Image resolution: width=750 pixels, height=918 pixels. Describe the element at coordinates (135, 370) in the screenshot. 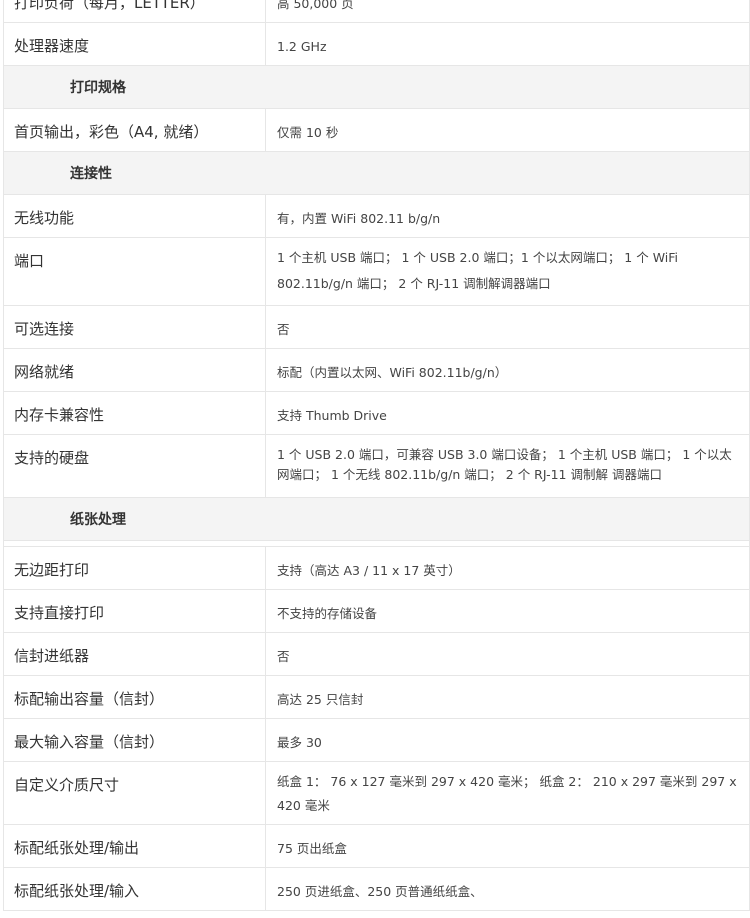

I see `row-label: 网络就绪` at that location.